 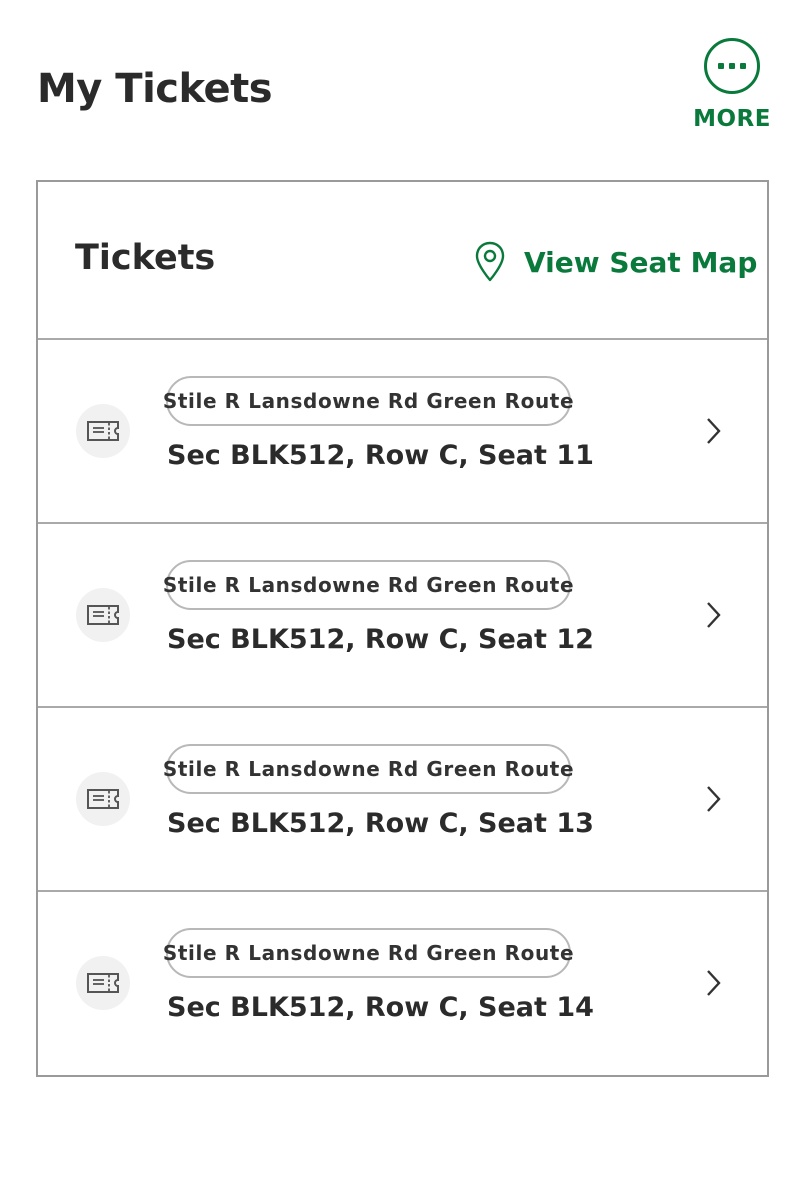 What do you see at coordinates (380, 1007) in the screenshot?
I see `seat-label: Sec BLK512, Row C, Seat 14` at bounding box center [380, 1007].